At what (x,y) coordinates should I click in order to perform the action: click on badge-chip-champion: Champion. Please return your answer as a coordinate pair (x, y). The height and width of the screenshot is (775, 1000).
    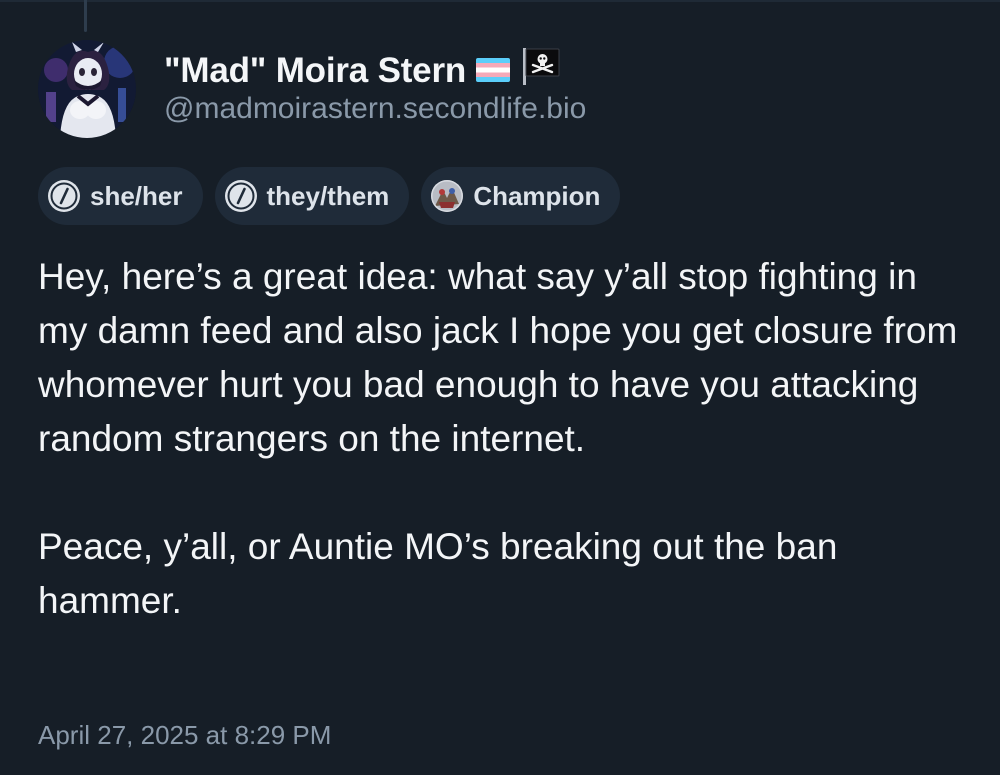
    Looking at the image, I should click on (521, 196).